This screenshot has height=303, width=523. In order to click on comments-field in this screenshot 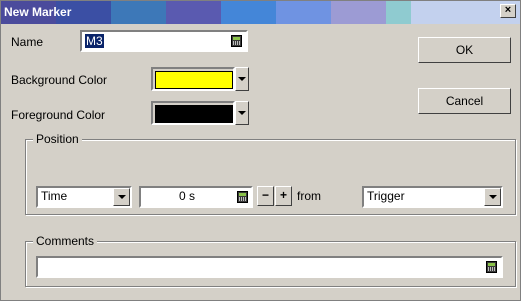, I will do `click(269, 267)`.